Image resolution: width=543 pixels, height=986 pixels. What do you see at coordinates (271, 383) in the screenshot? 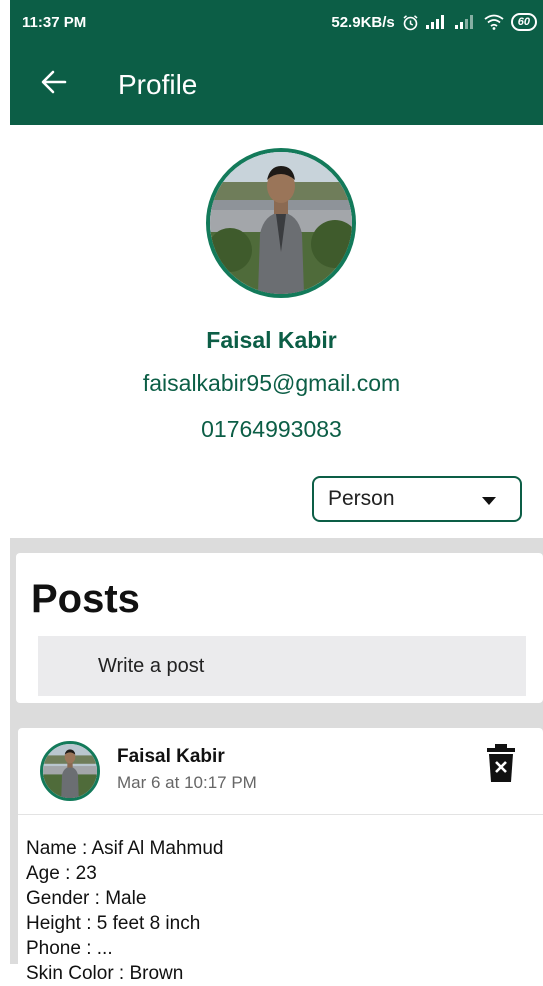
I see `profile-email: faisalkabir95@gmail.com` at bounding box center [271, 383].